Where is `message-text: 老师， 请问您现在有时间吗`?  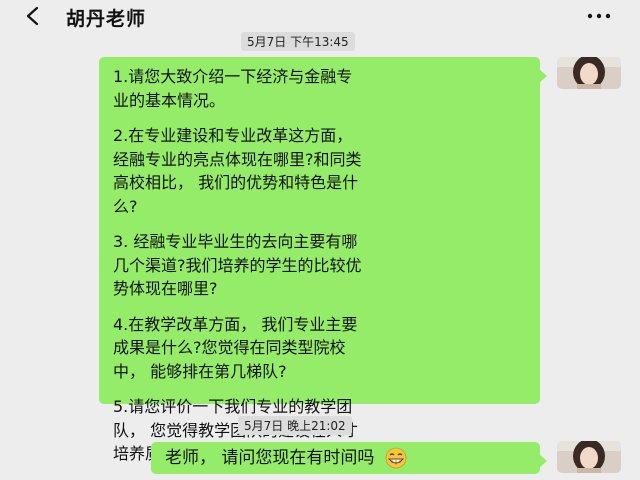
message-text: 老师， 请问您现在有时间吗 is located at coordinates (270, 458).